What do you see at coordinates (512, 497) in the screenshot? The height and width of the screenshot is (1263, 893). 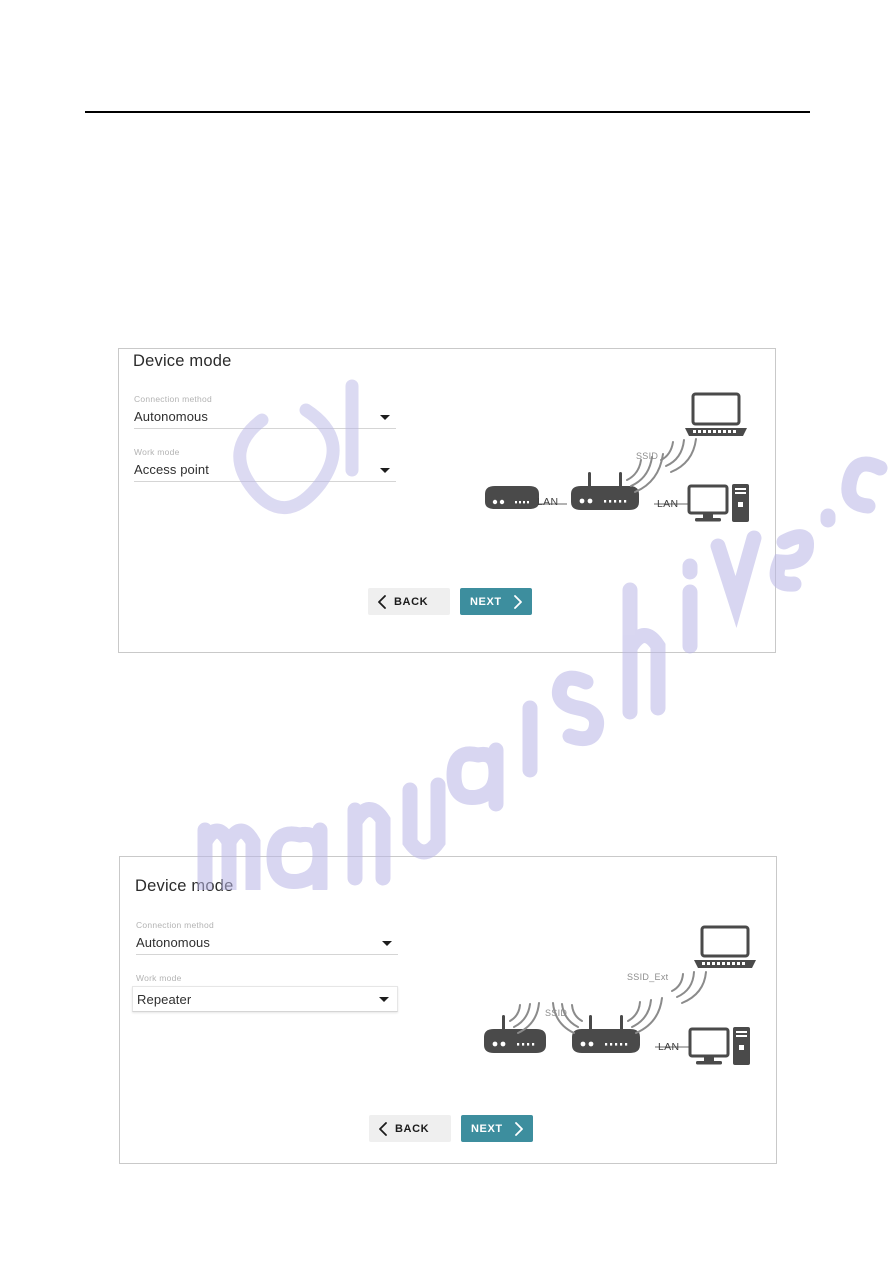 I see `modem-icon` at bounding box center [512, 497].